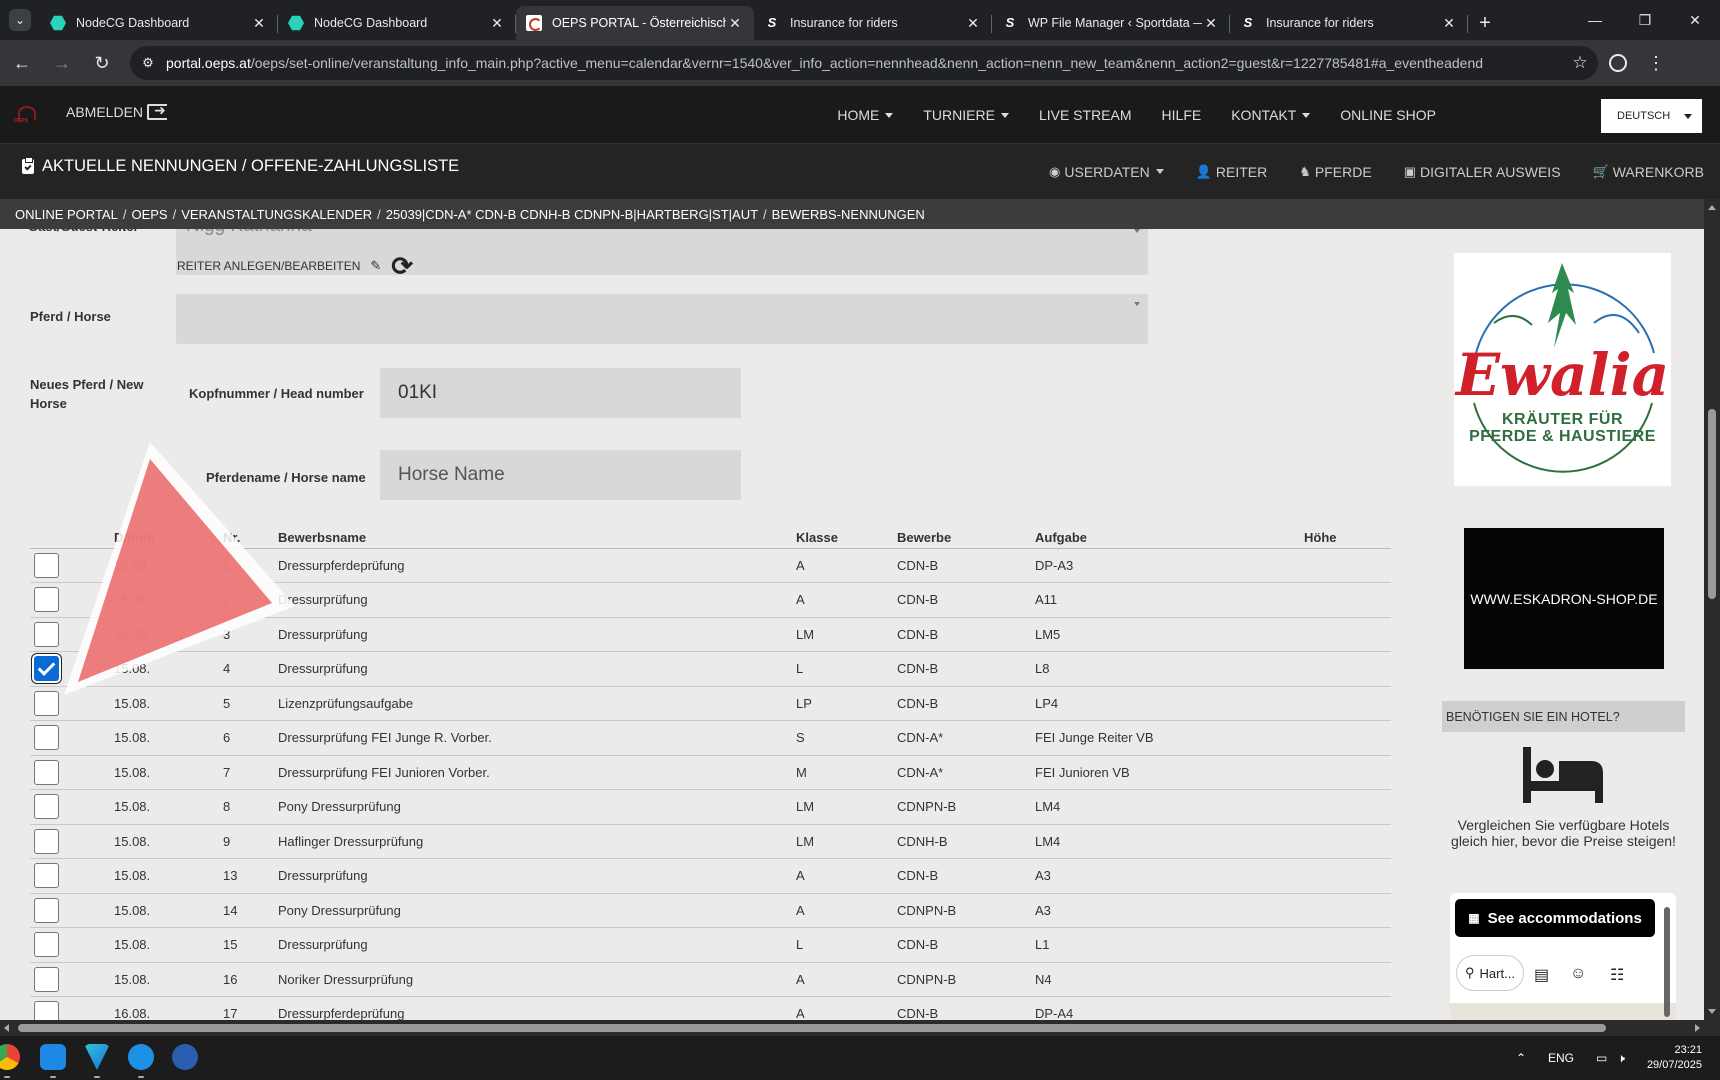 The width and height of the screenshot is (1720, 1080). Describe the element at coordinates (102, 63) in the screenshot. I see `reload-button: ↻` at that location.